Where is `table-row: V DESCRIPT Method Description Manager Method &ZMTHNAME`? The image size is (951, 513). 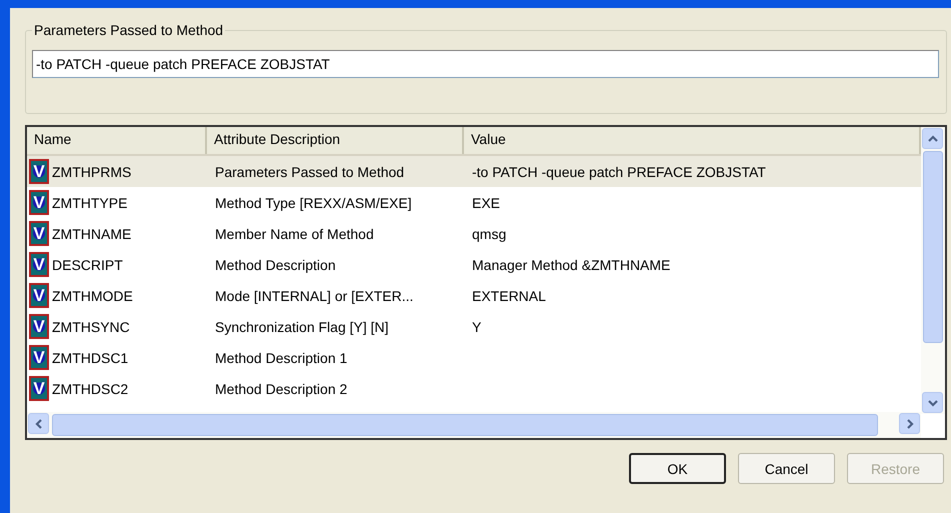
table-row: V DESCRIPT Method Description Manager Method &ZMTHNAME is located at coordinates (474, 264).